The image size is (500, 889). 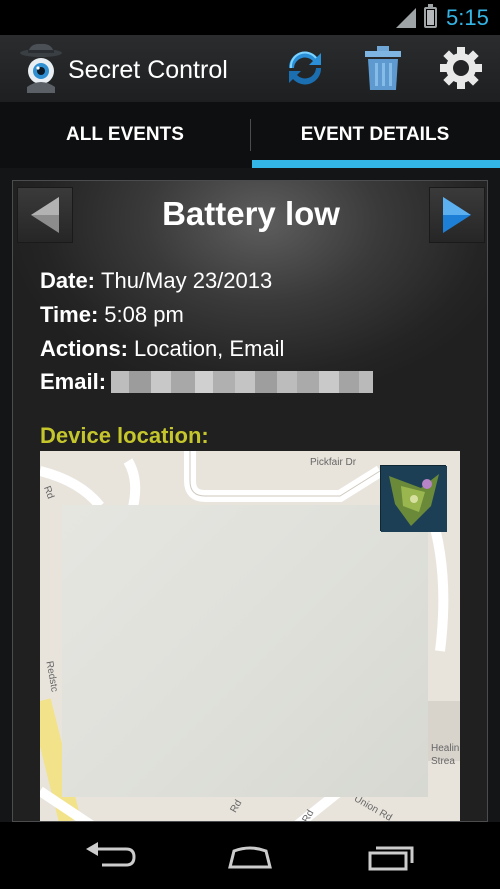 What do you see at coordinates (250, 17) in the screenshot?
I see `status-bar: 5:15` at bounding box center [250, 17].